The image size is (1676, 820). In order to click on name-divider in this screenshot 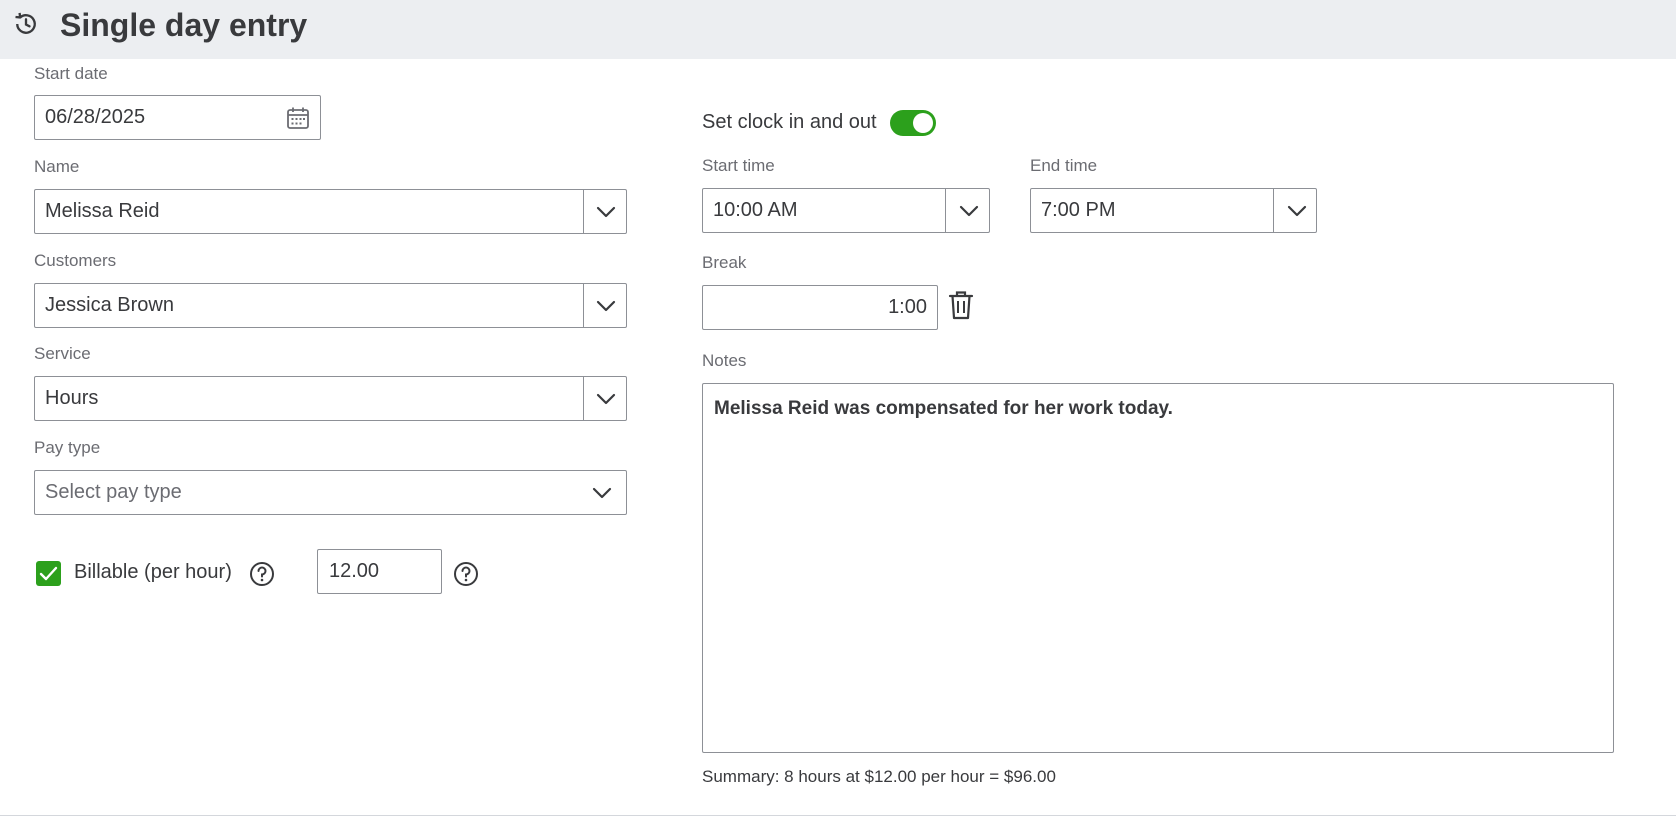, I will do `click(583, 211)`.